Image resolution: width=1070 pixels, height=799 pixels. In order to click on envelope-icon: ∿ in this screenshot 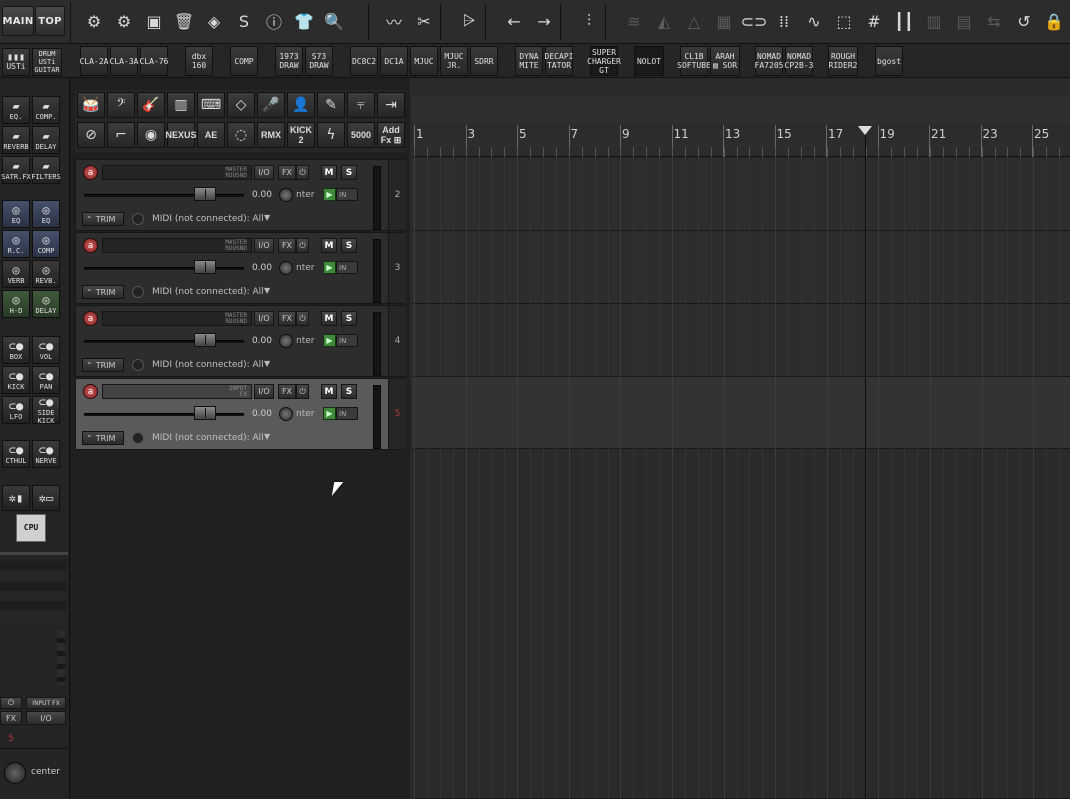, I will do `click(814, 21)`.